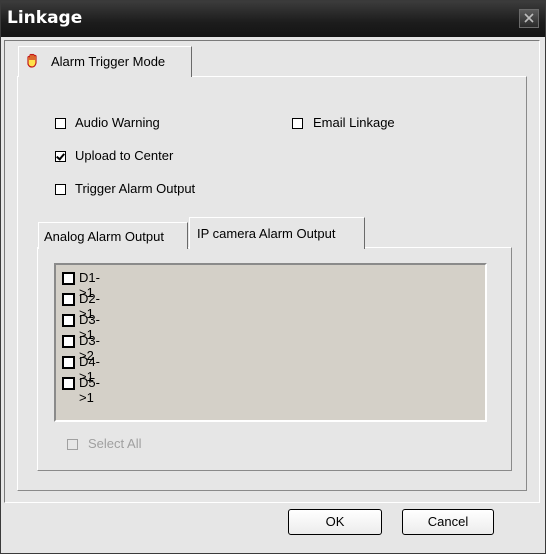 The height and width of the screenshot is (554, 546). I want to click on close-button, so click(529, 18).